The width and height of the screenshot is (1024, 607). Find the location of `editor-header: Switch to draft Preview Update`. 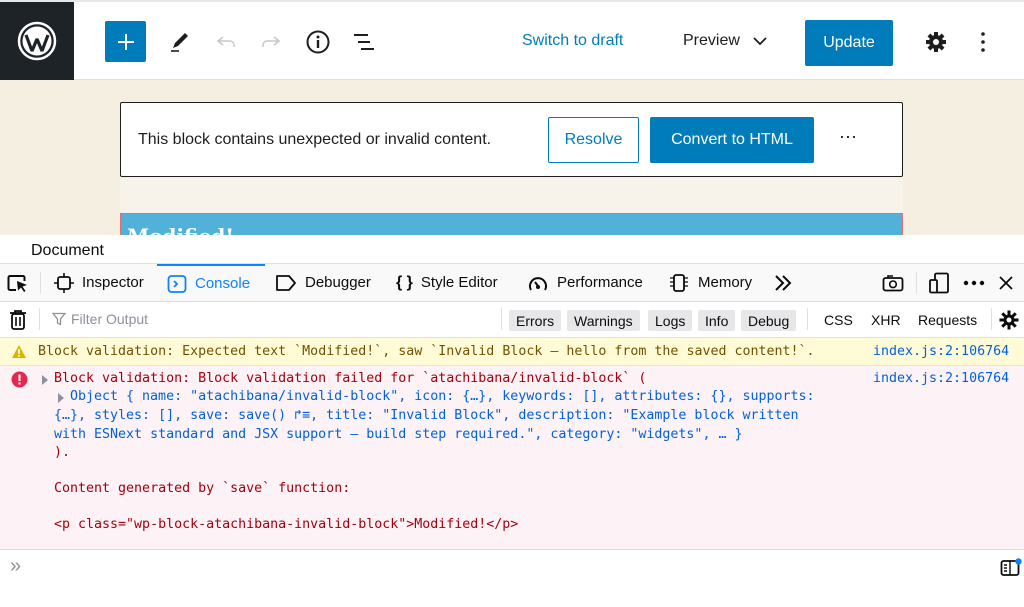

editor-header: Switch to draft Preview Update is located at coordinates (512, 40).